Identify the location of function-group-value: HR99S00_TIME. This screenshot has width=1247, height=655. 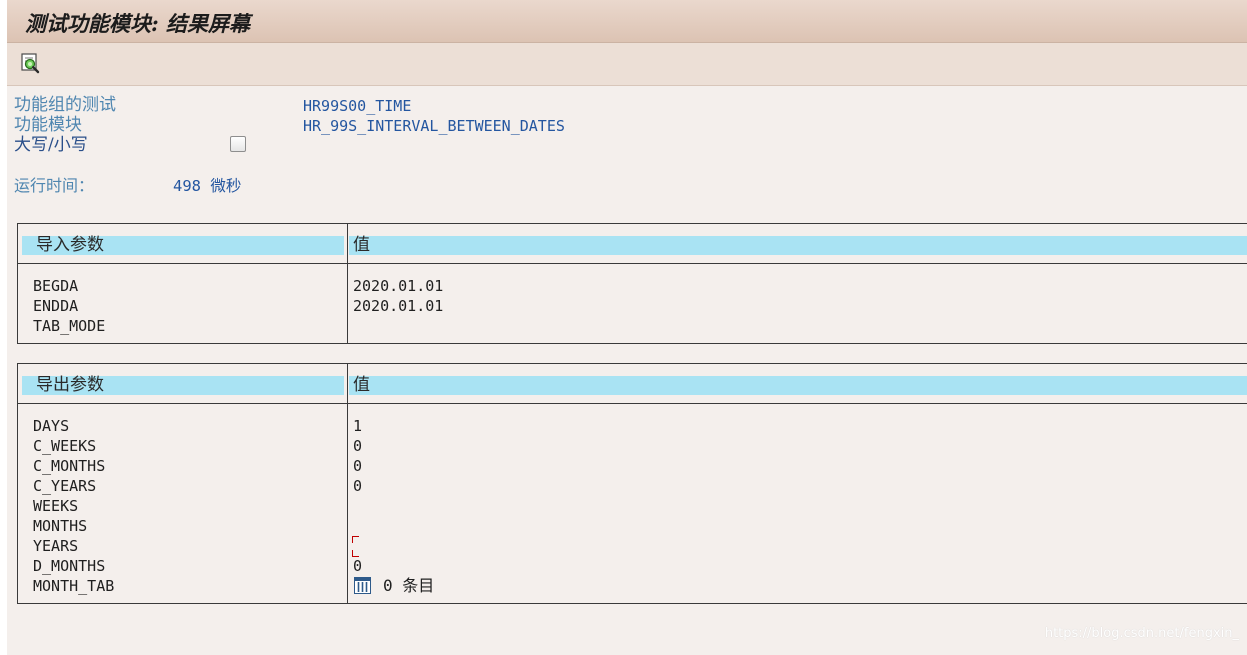
(357, 106).